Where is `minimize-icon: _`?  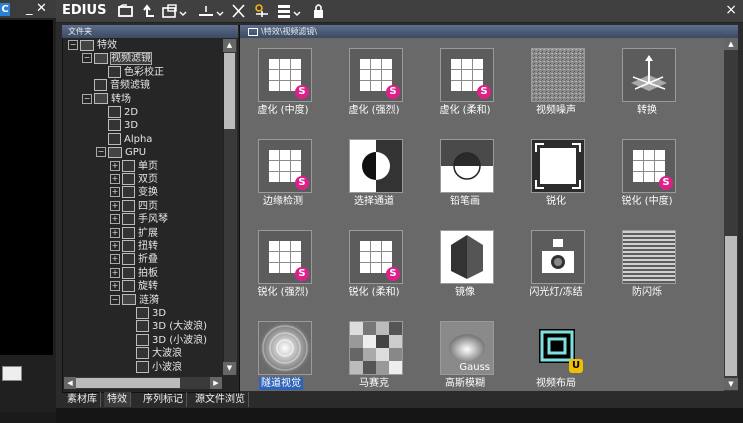 minimize-icon: _ is located at coordinates (29, 9).